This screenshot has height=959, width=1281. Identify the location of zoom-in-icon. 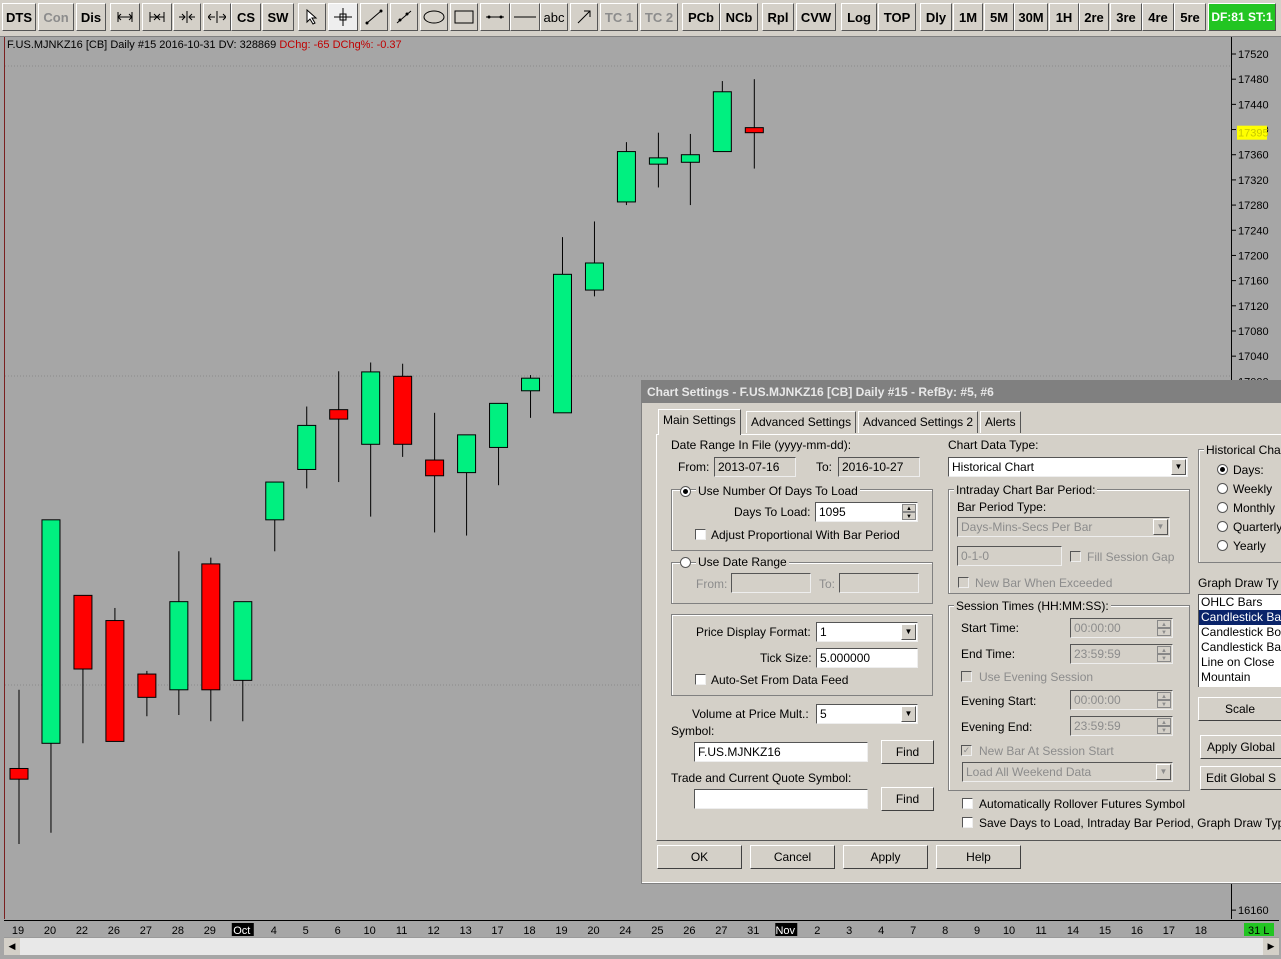
(157, 17).